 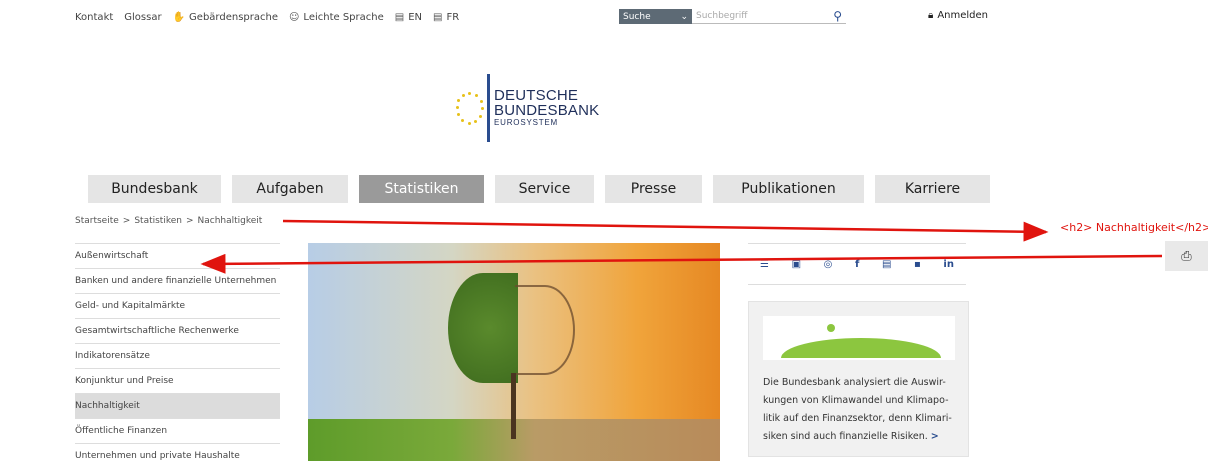 I want to click on easy-language-icon: ☺, so click(x=294, y=17).